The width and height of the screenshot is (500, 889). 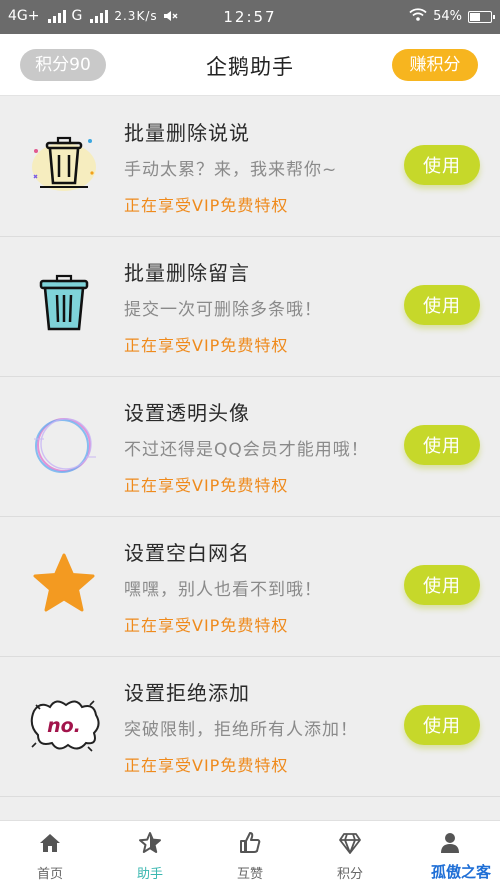 I want to click on watermark: 孤傲之客, so click(x=460, y=871).